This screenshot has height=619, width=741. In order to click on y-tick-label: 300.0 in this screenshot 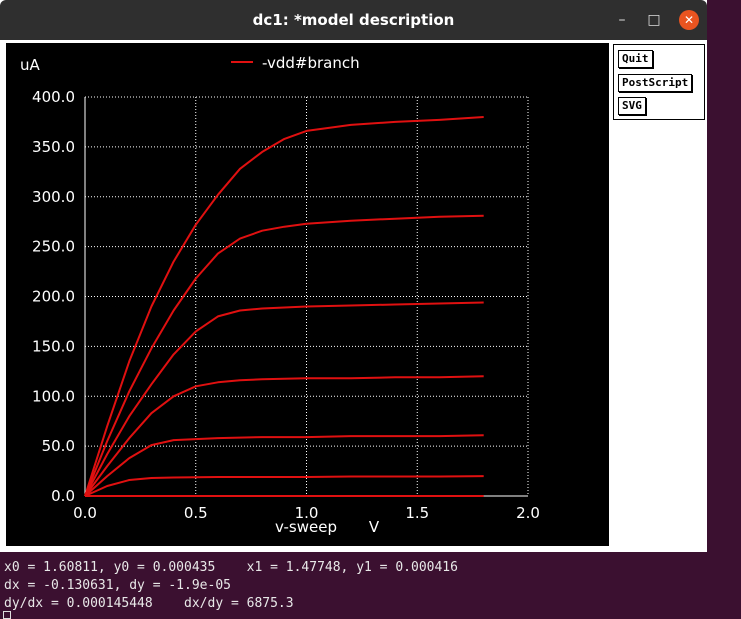, I will do `click(53, 197)`.